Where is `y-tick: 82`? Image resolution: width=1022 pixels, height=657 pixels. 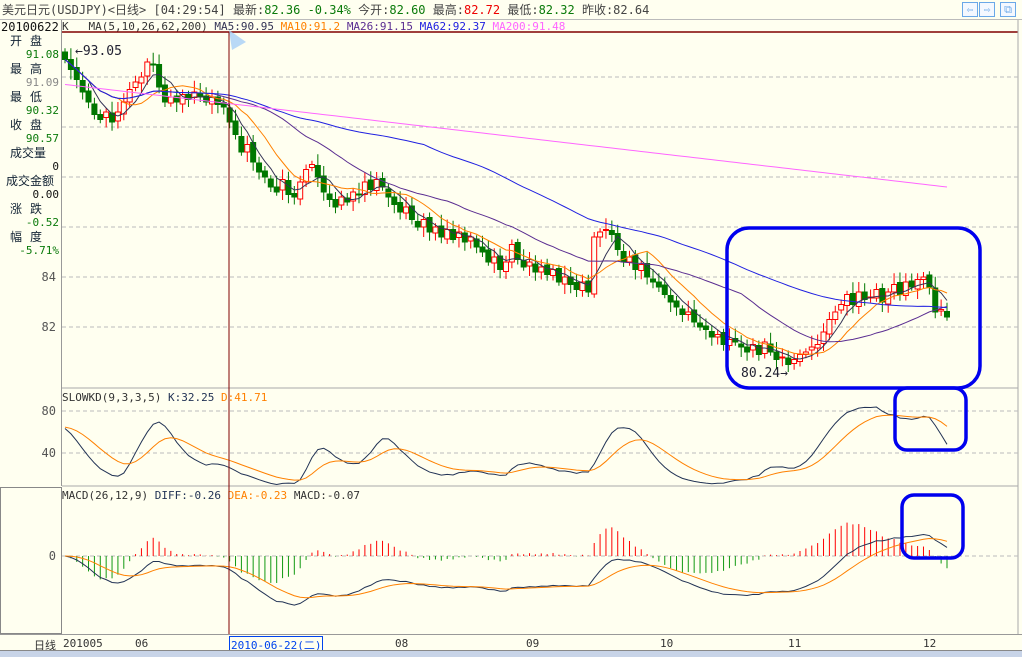
y-tick: 82 is located at coordinates (49, 327).